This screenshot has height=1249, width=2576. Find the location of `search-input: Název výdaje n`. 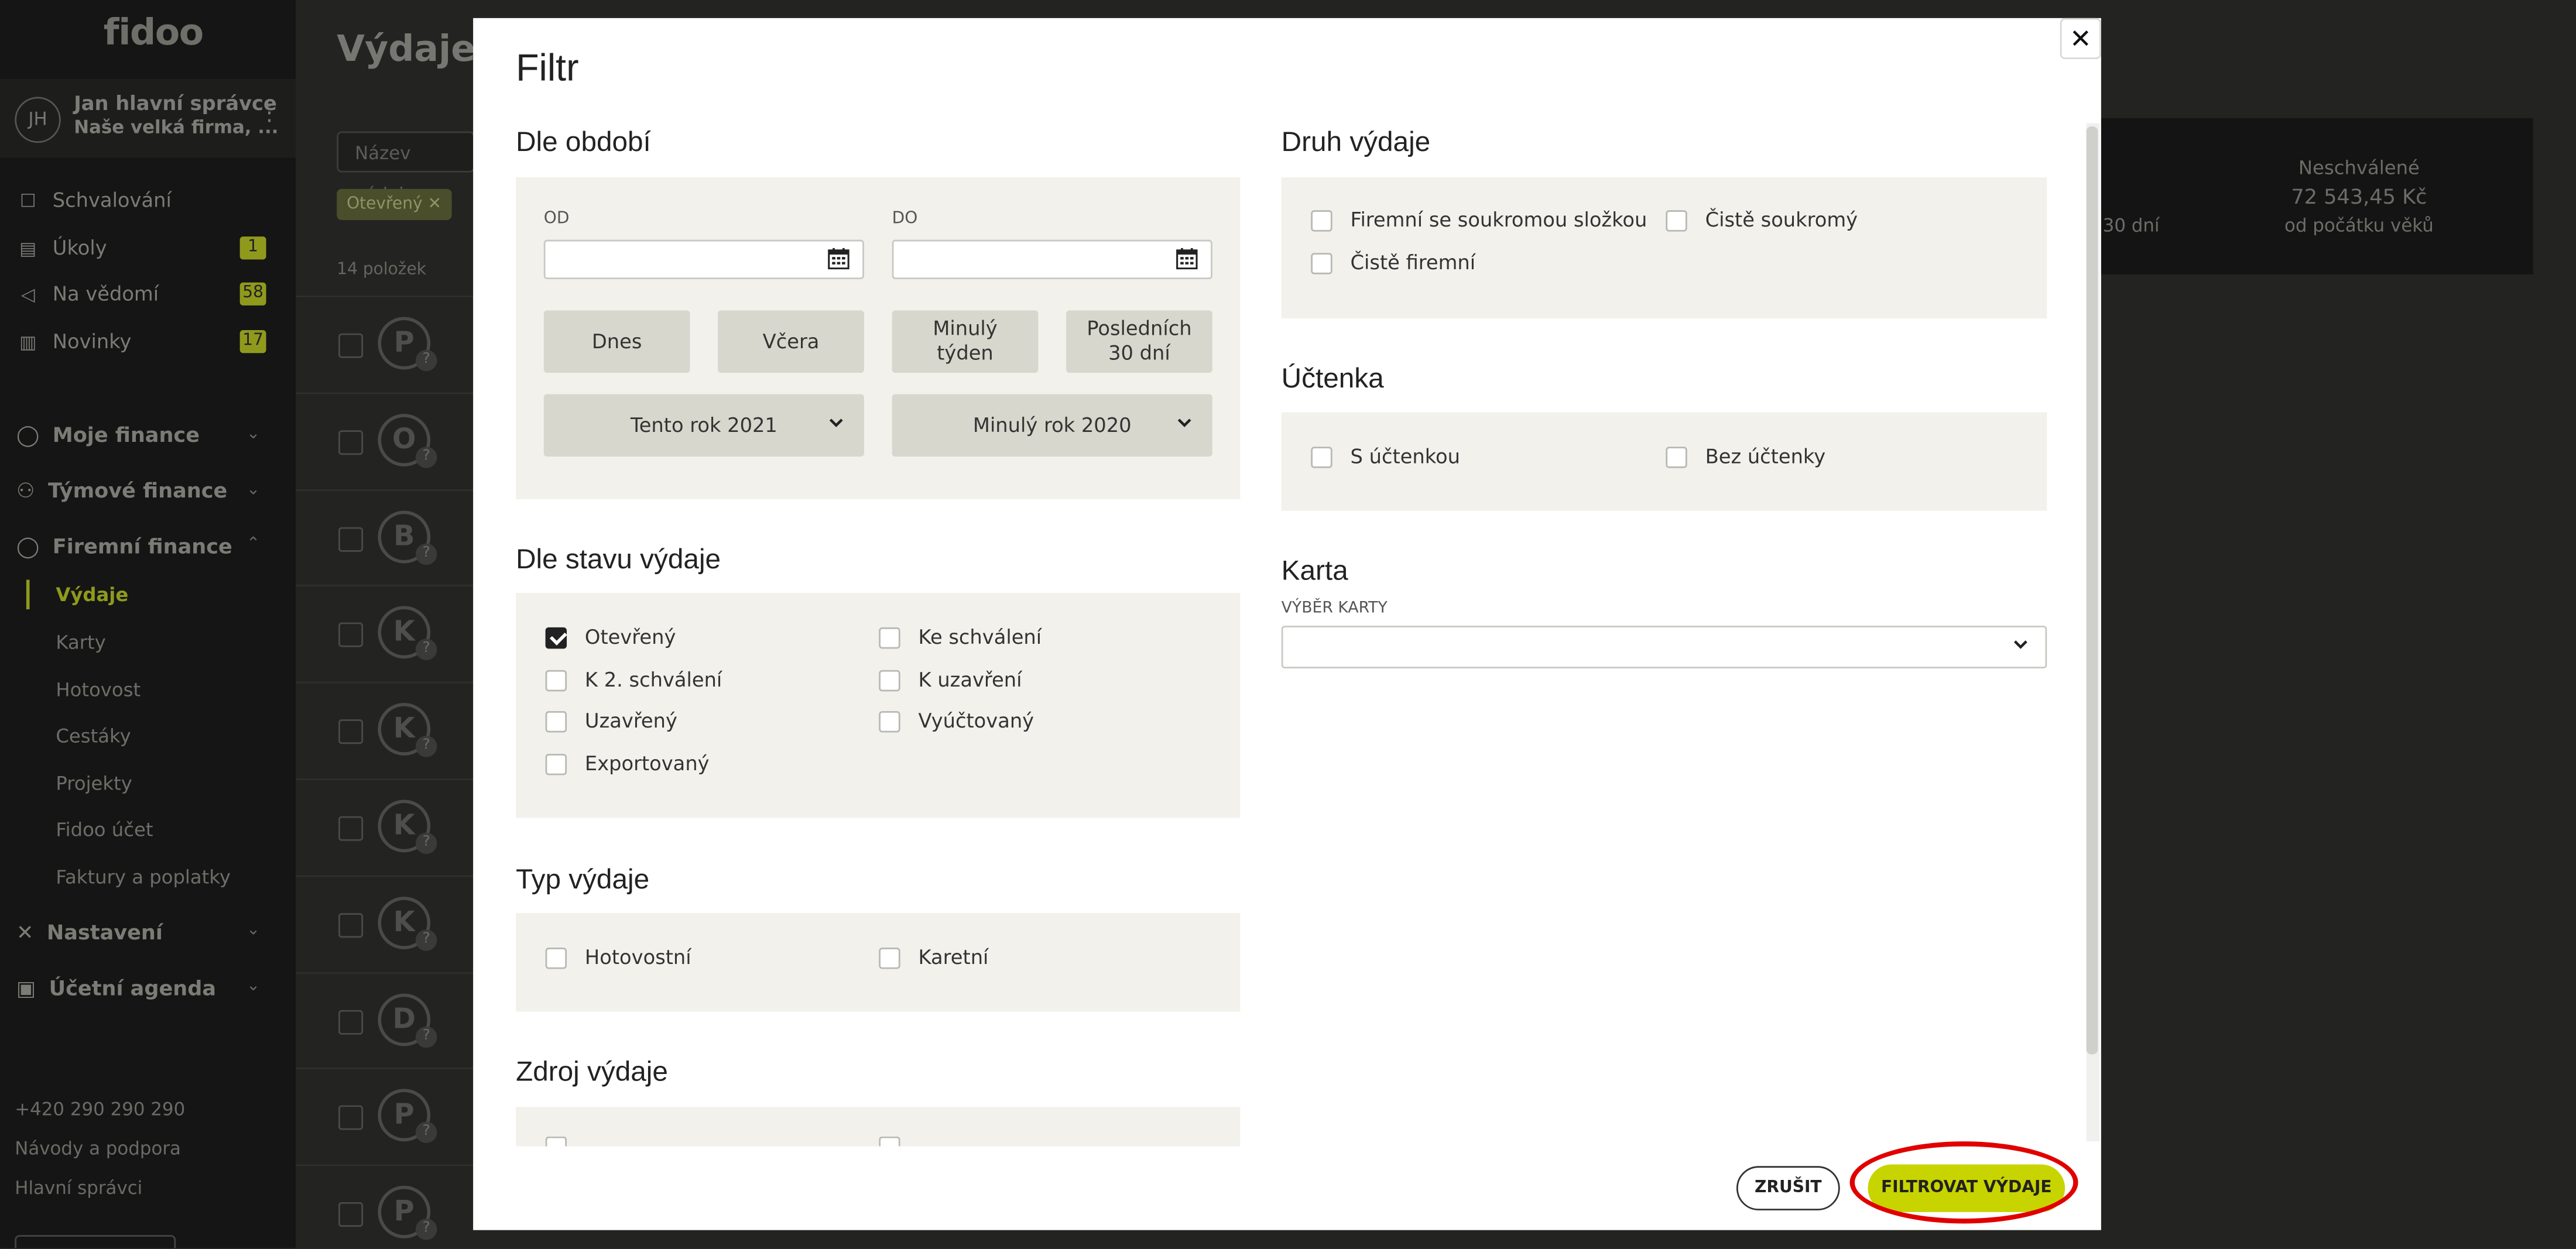

search-input: Název výdaje n is located at coordinates (406, 168).